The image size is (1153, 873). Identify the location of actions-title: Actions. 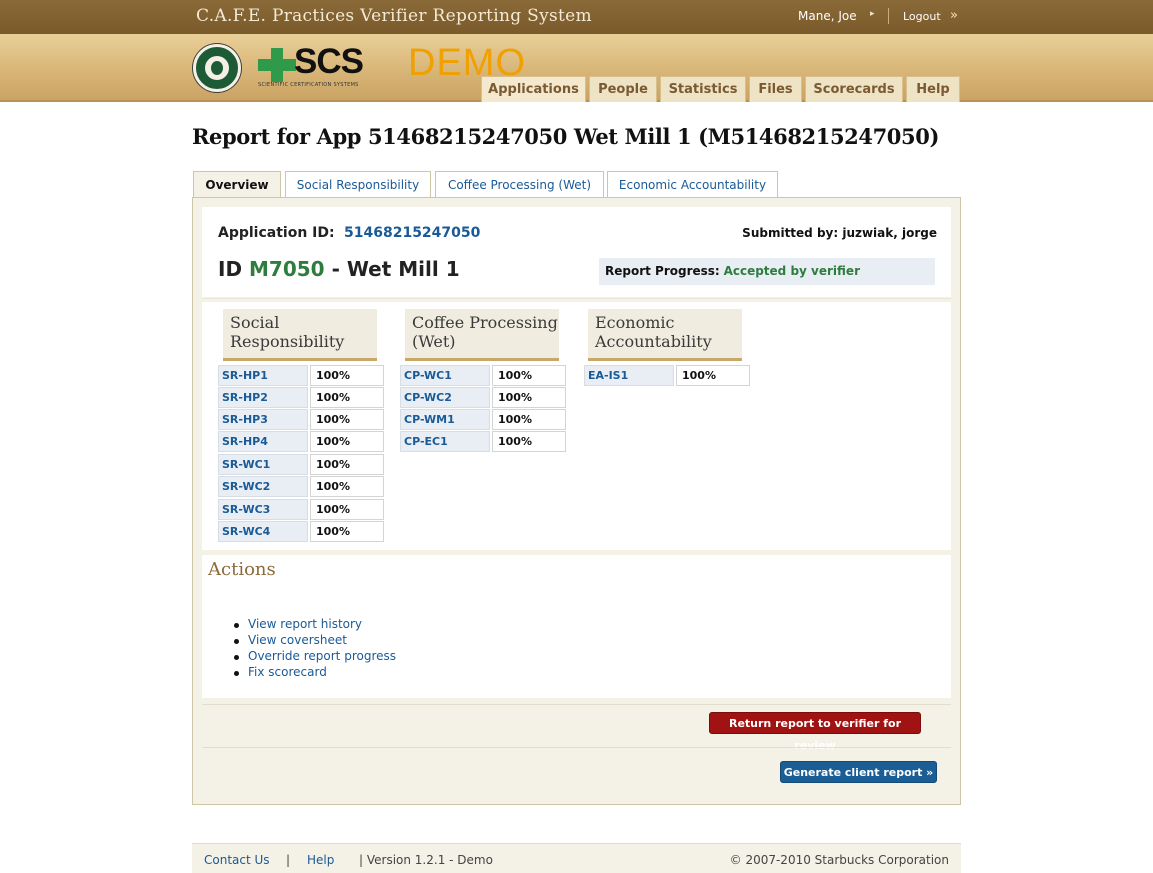
(242, 569).